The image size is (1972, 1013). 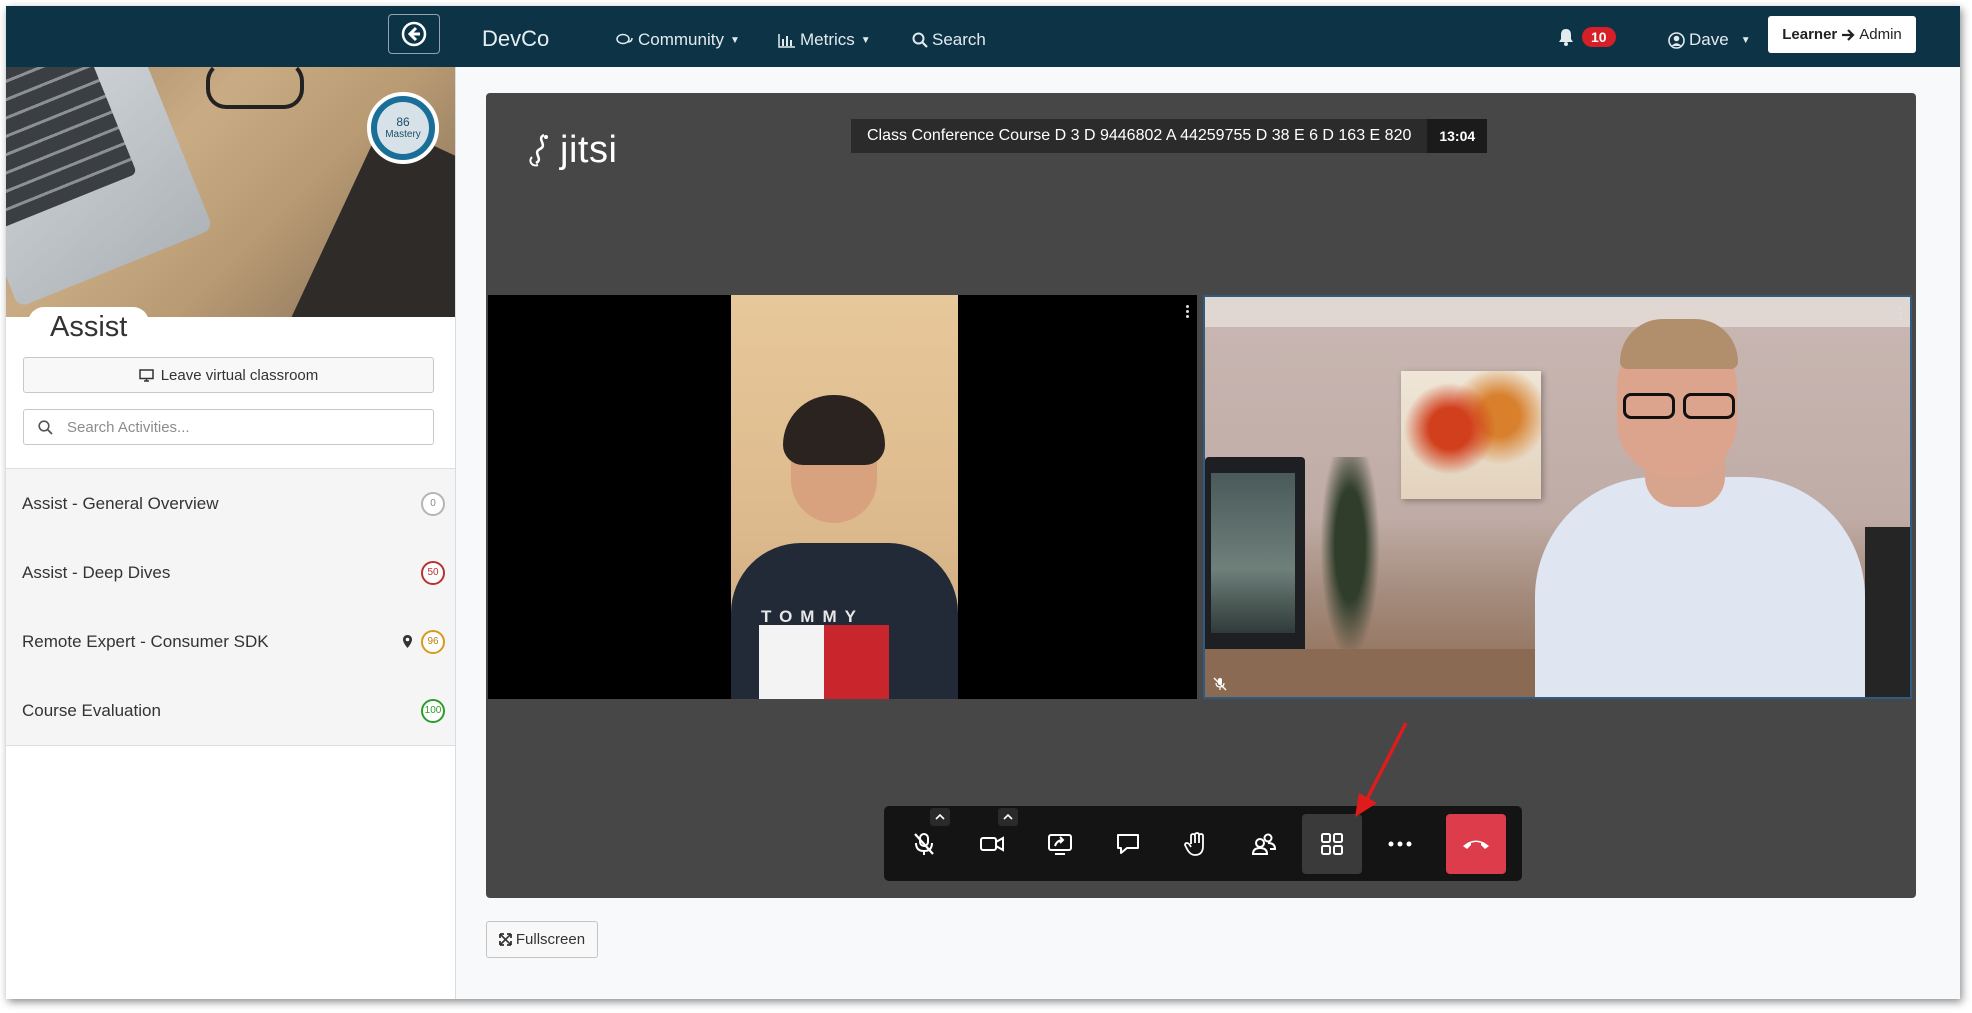 I want to click on tile-view-icon, so click(x=1332, y=843).